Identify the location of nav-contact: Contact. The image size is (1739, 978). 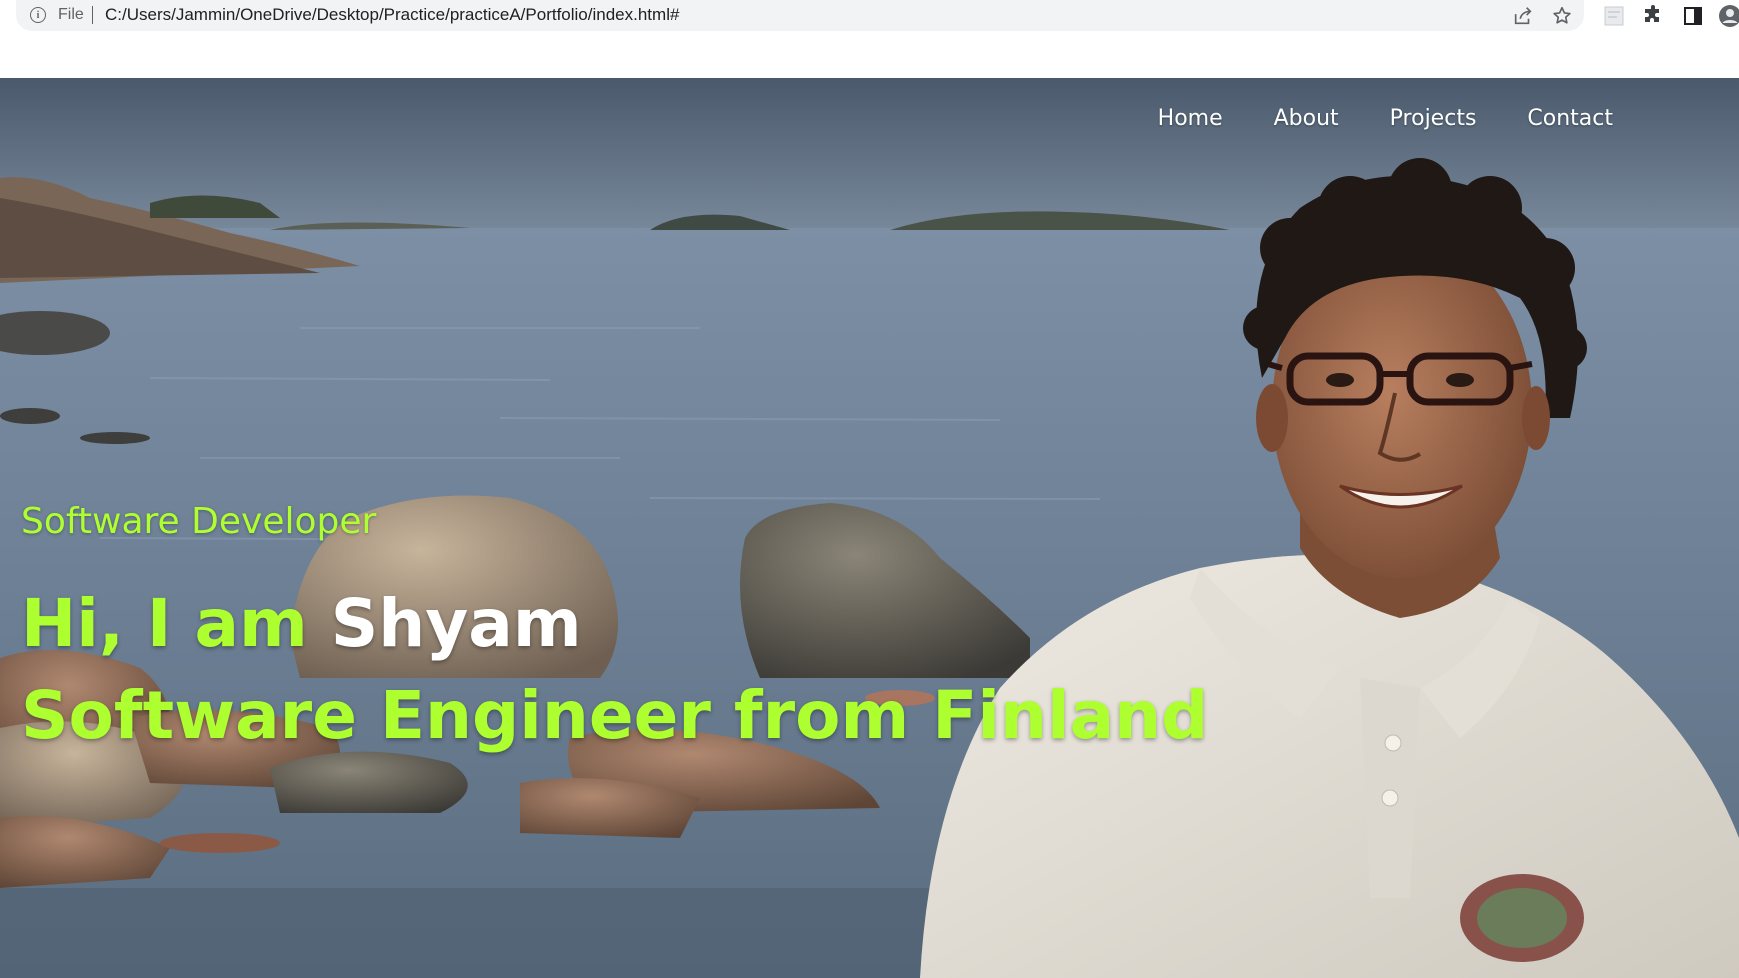
(1570, 118).